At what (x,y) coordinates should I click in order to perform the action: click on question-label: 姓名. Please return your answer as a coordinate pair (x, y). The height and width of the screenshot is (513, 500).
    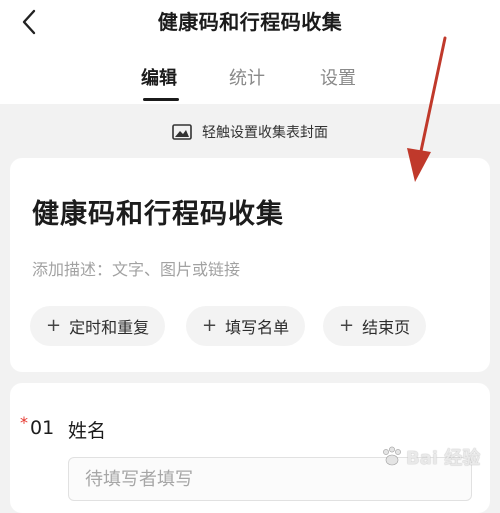
    Looking at the image, I should click on (87, 431).